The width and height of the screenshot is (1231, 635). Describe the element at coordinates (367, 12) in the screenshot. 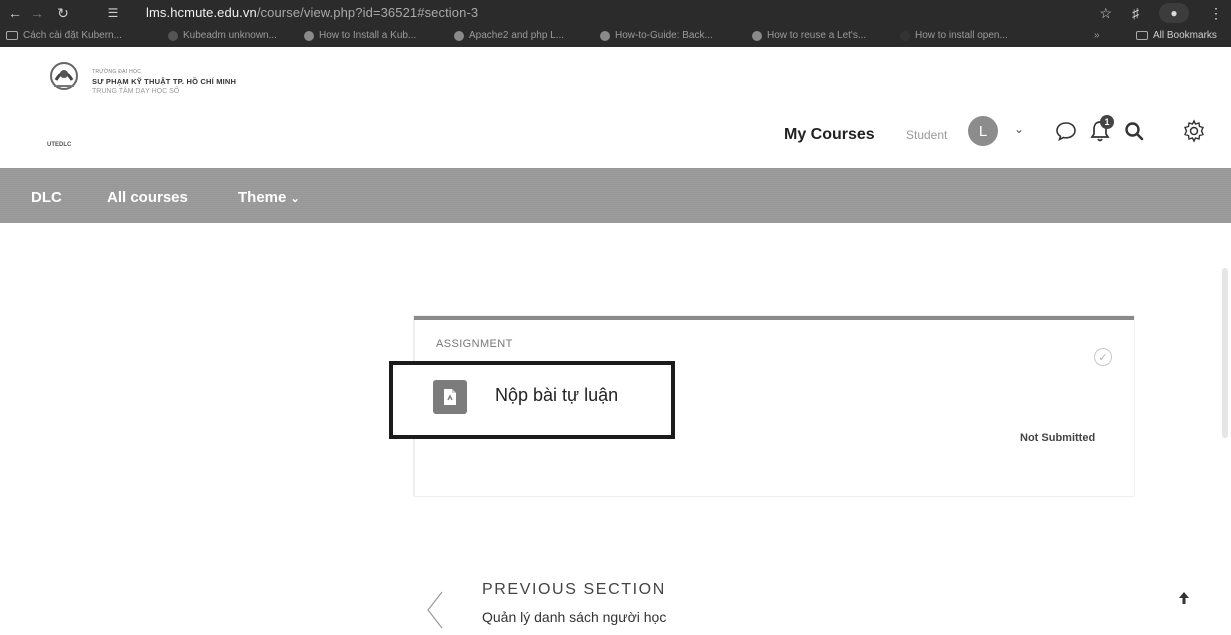

I see `url-path: /course/view.php?id=36521#section-3` at that location.